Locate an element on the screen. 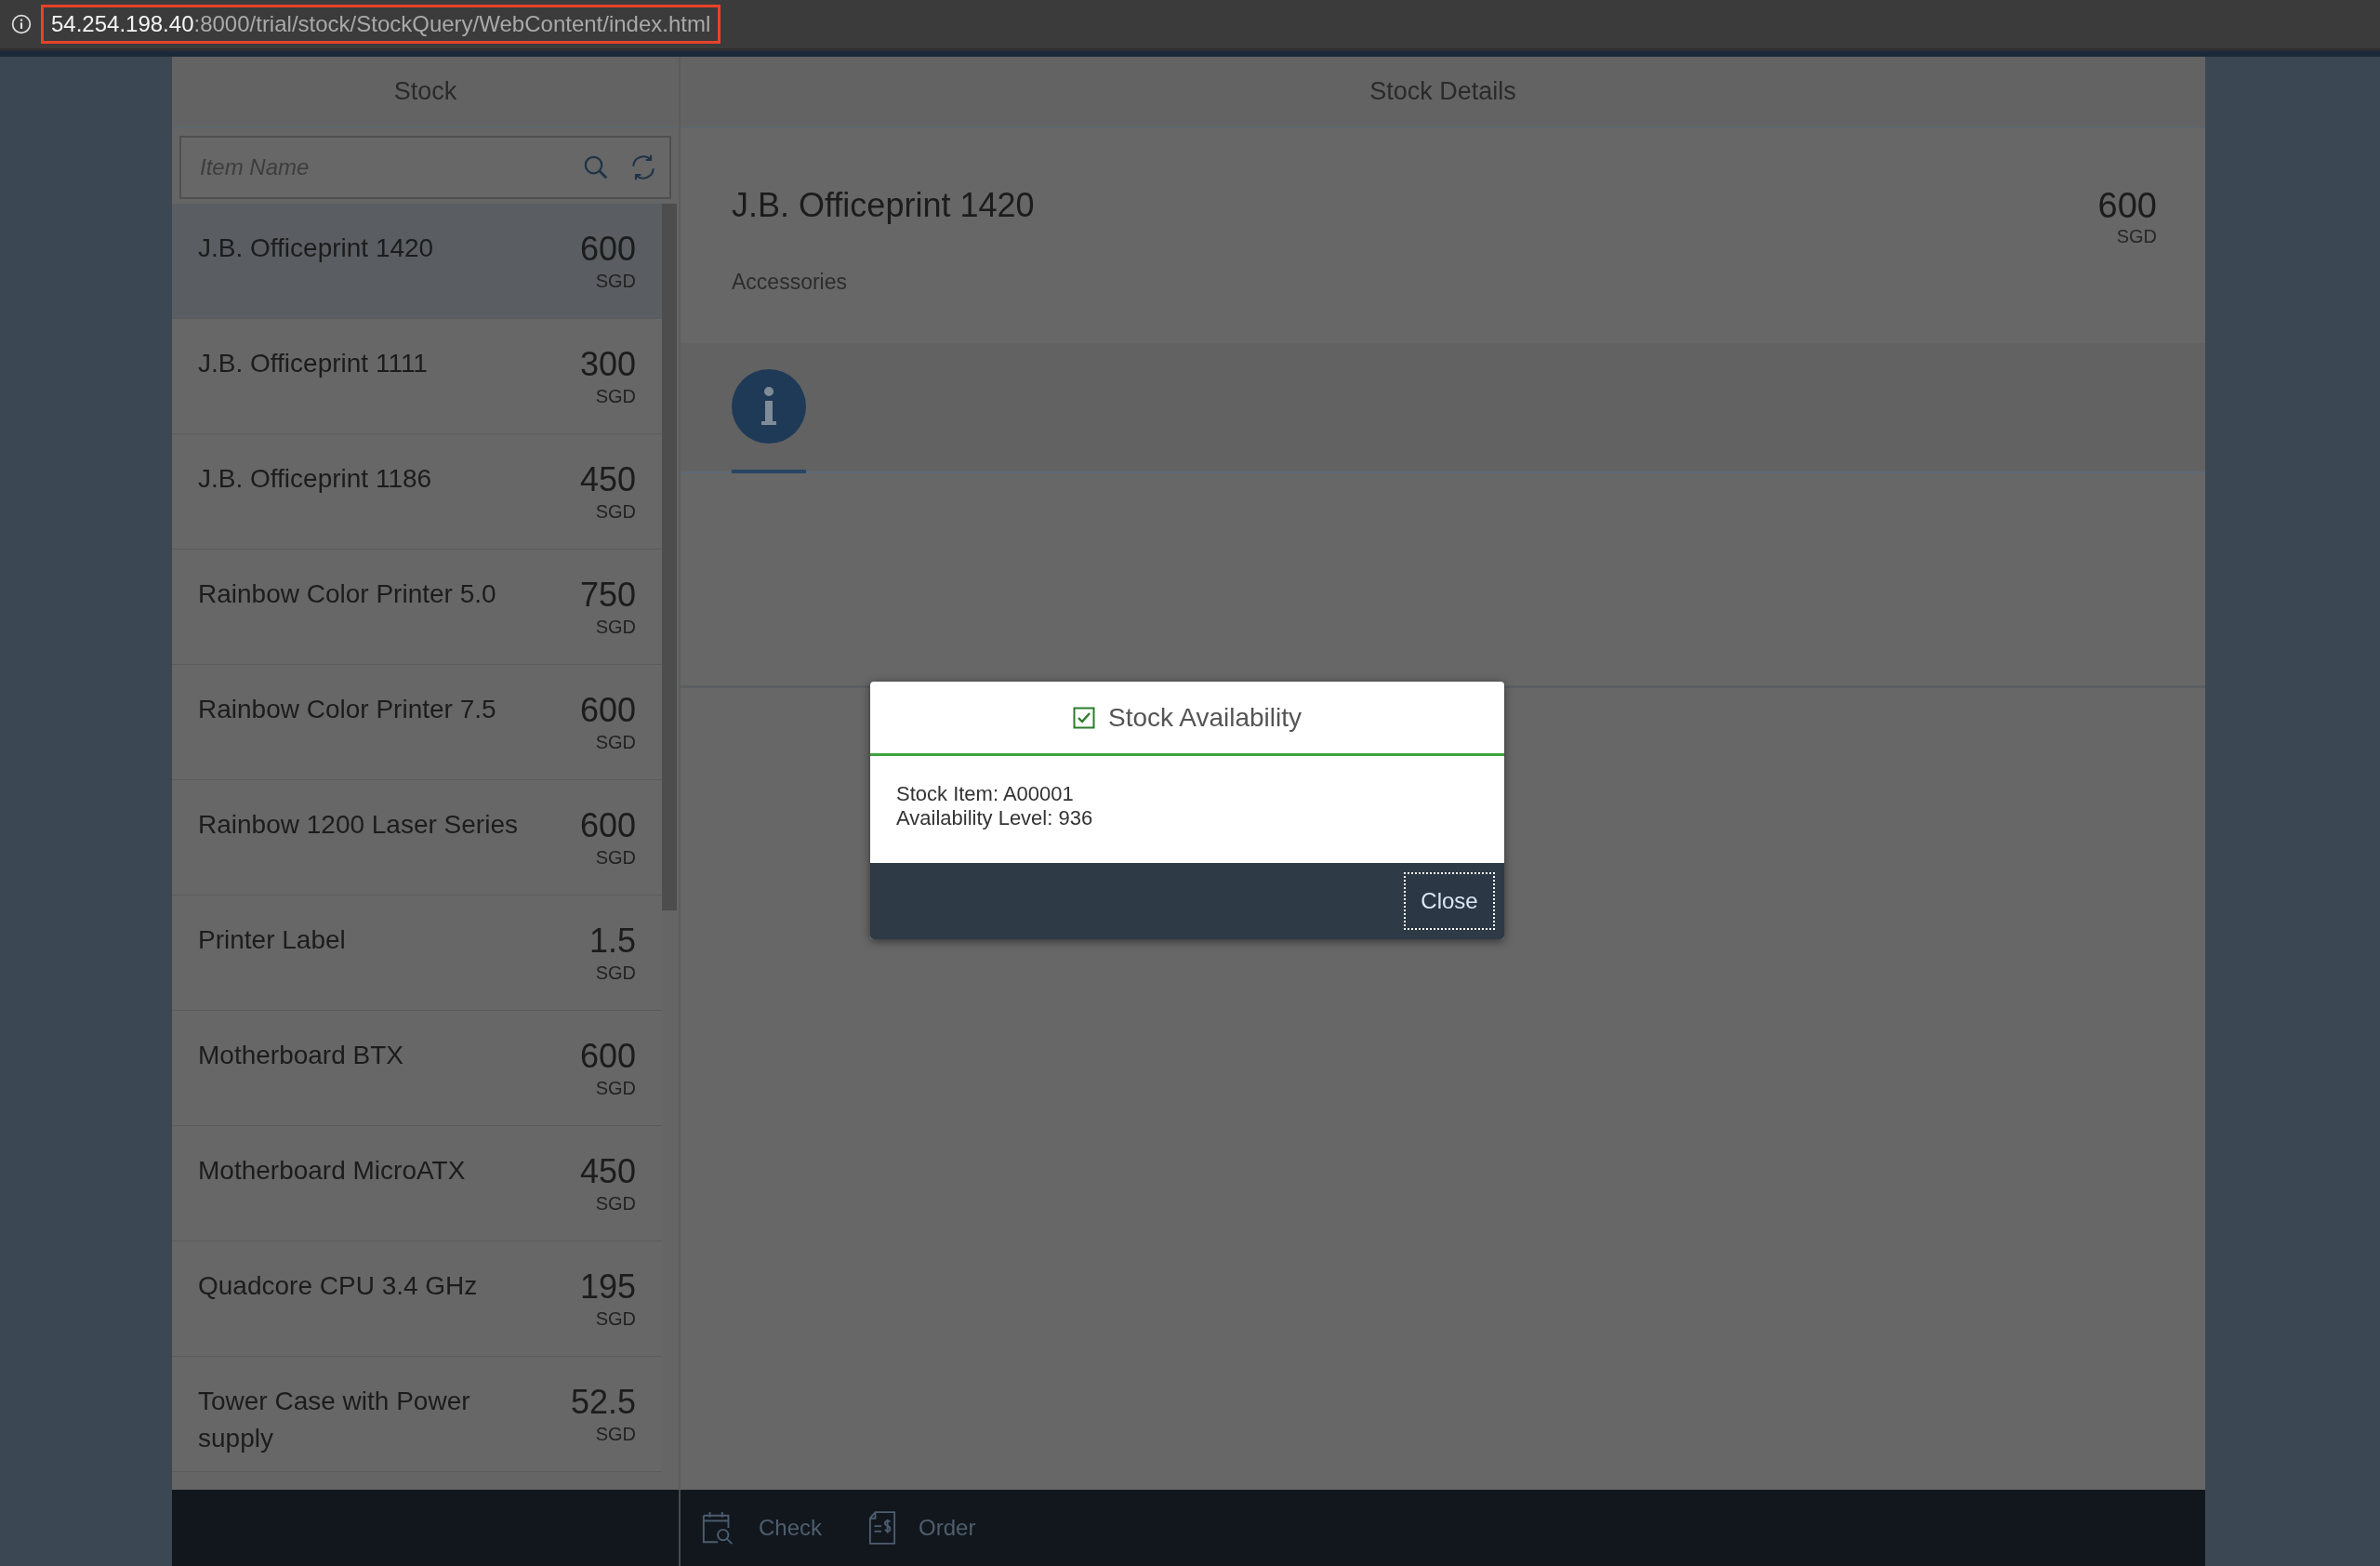 This screenshot has width=2380, height=1566. item-name: Motherboard BTX is located at coordinates (300, 1055).